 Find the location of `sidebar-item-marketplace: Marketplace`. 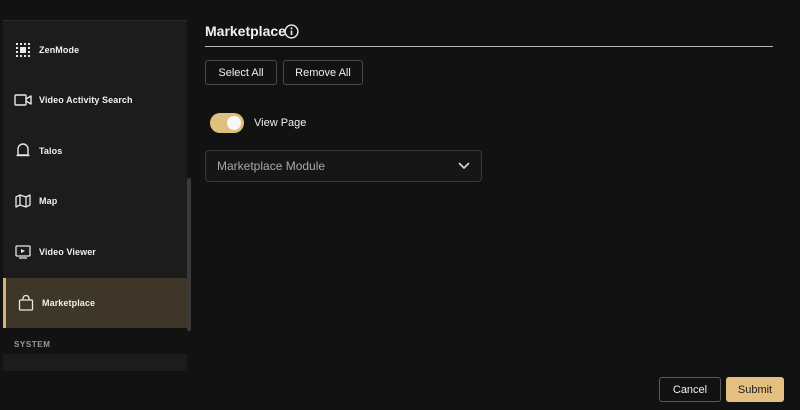

sidebar-item-marketplace: Marketplace is located at coordinates (95, 303).